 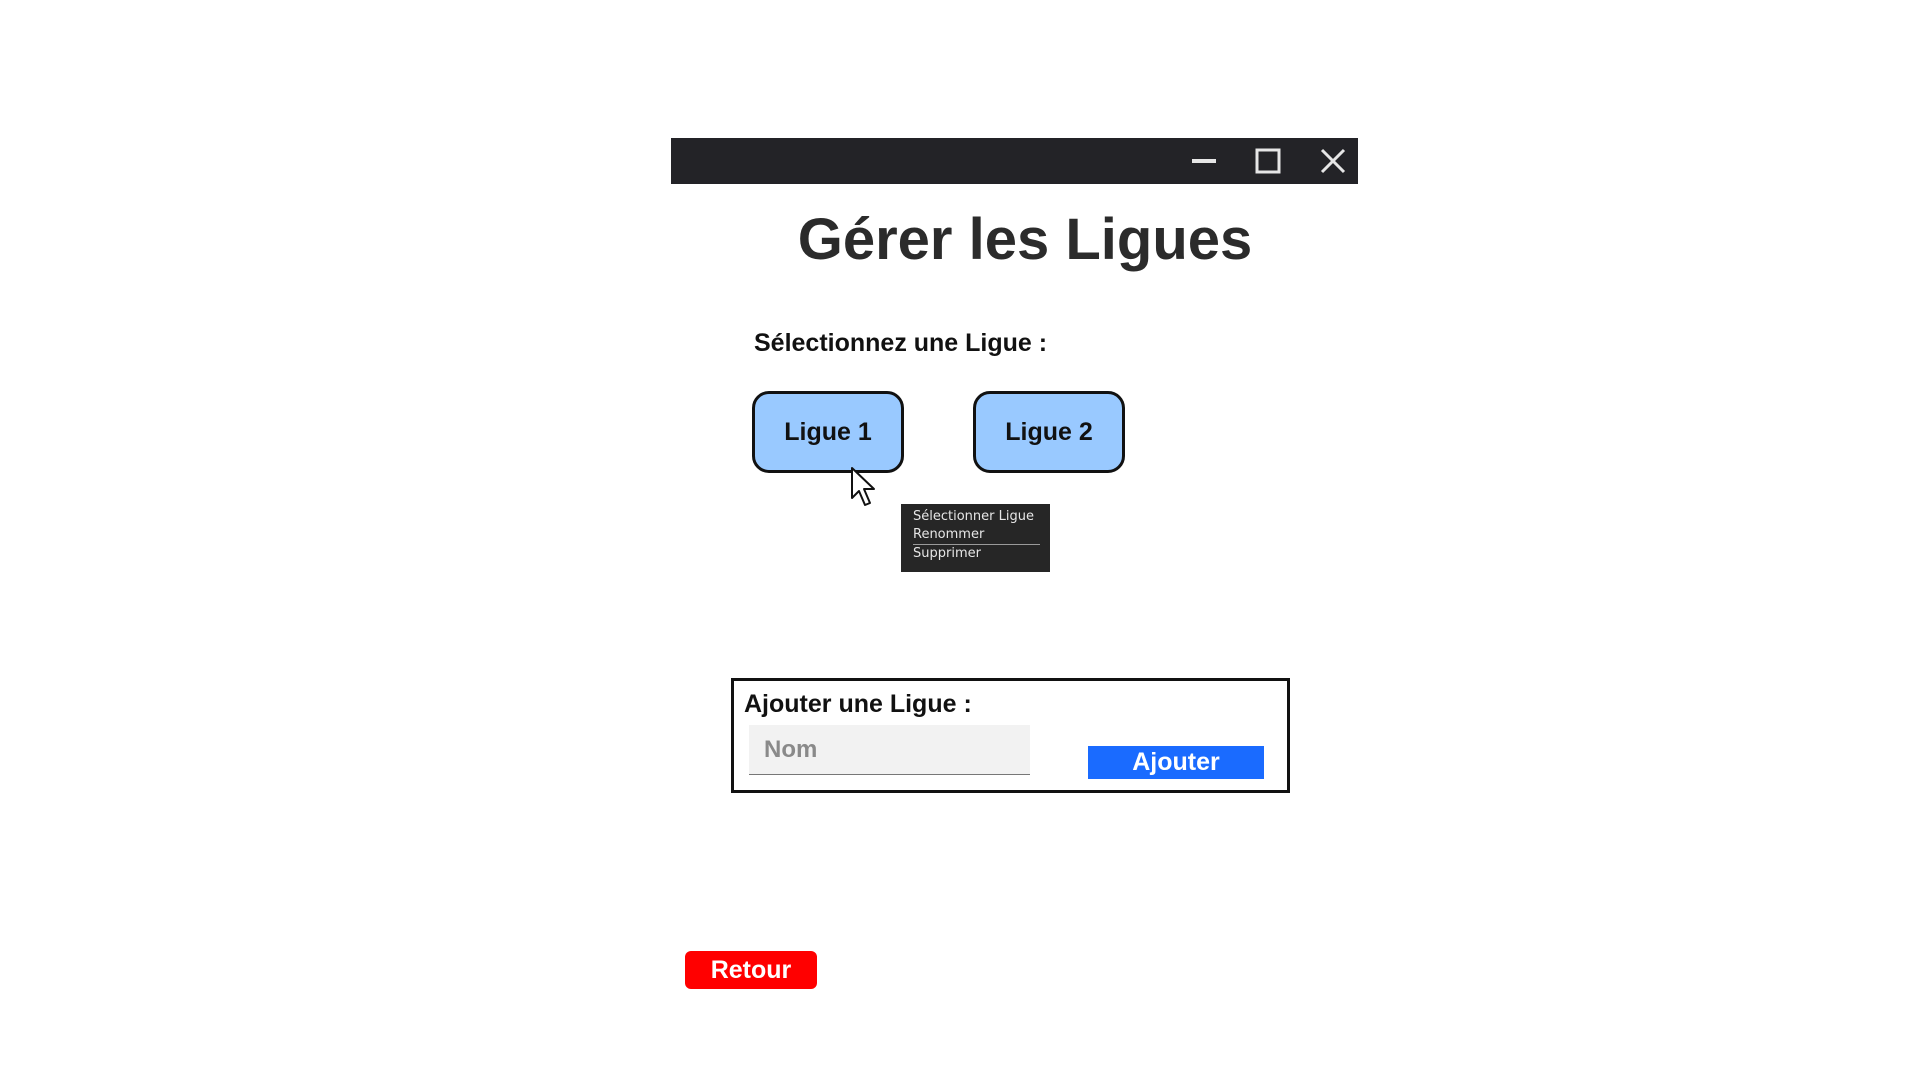 What do you see at coordinates (889, 750) in the screenshot?
I see `league-name-input` at bounding box center [889, 750].